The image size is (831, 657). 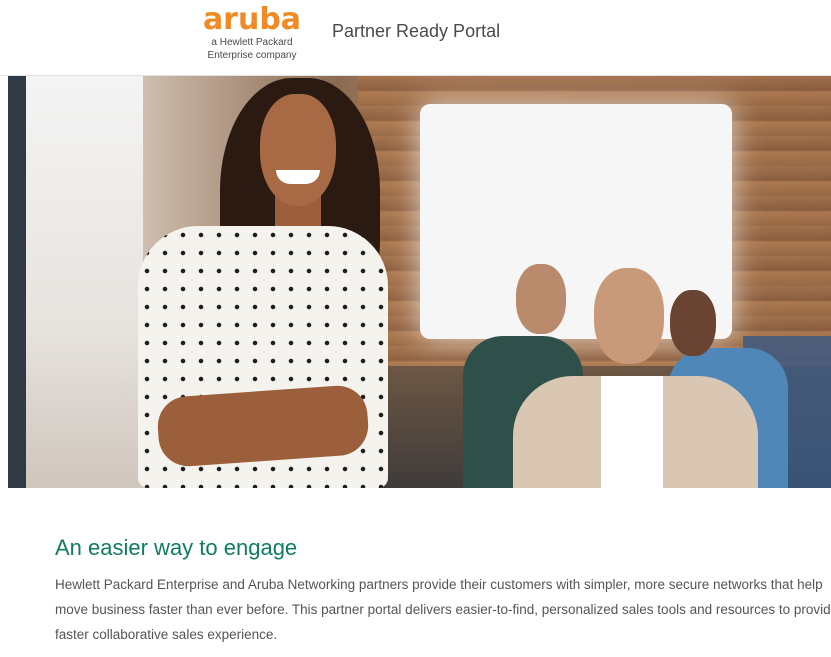 What do you see at coordinates (416, 31) in the screenshot?
I see `portal-title: Partner Ready Portal` at bounding box center [416, 31].